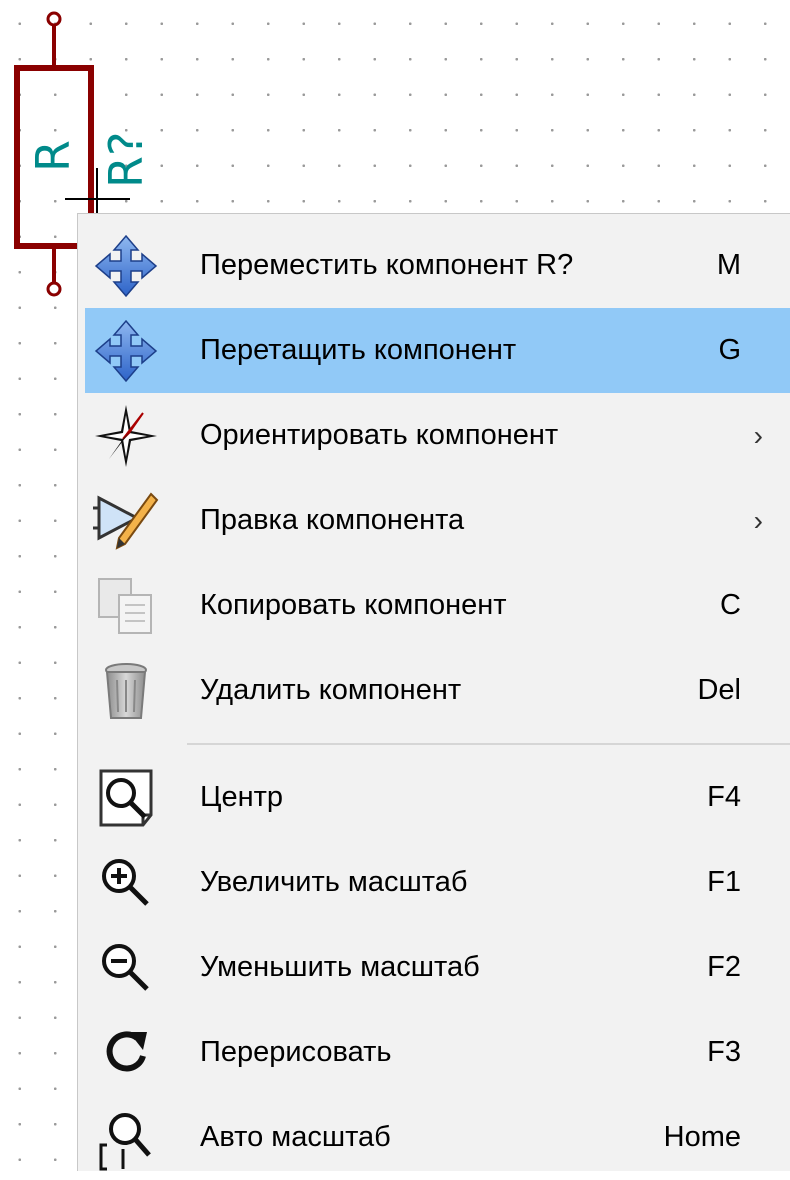  I want to click on zoom-out-icon, so click(126, 968).